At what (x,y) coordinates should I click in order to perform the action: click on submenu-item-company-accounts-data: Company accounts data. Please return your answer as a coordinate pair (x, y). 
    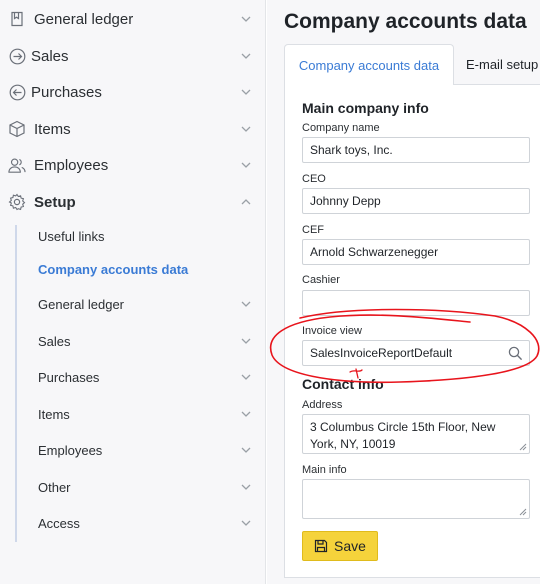
    Looking at the image, I should click on (133, 269).